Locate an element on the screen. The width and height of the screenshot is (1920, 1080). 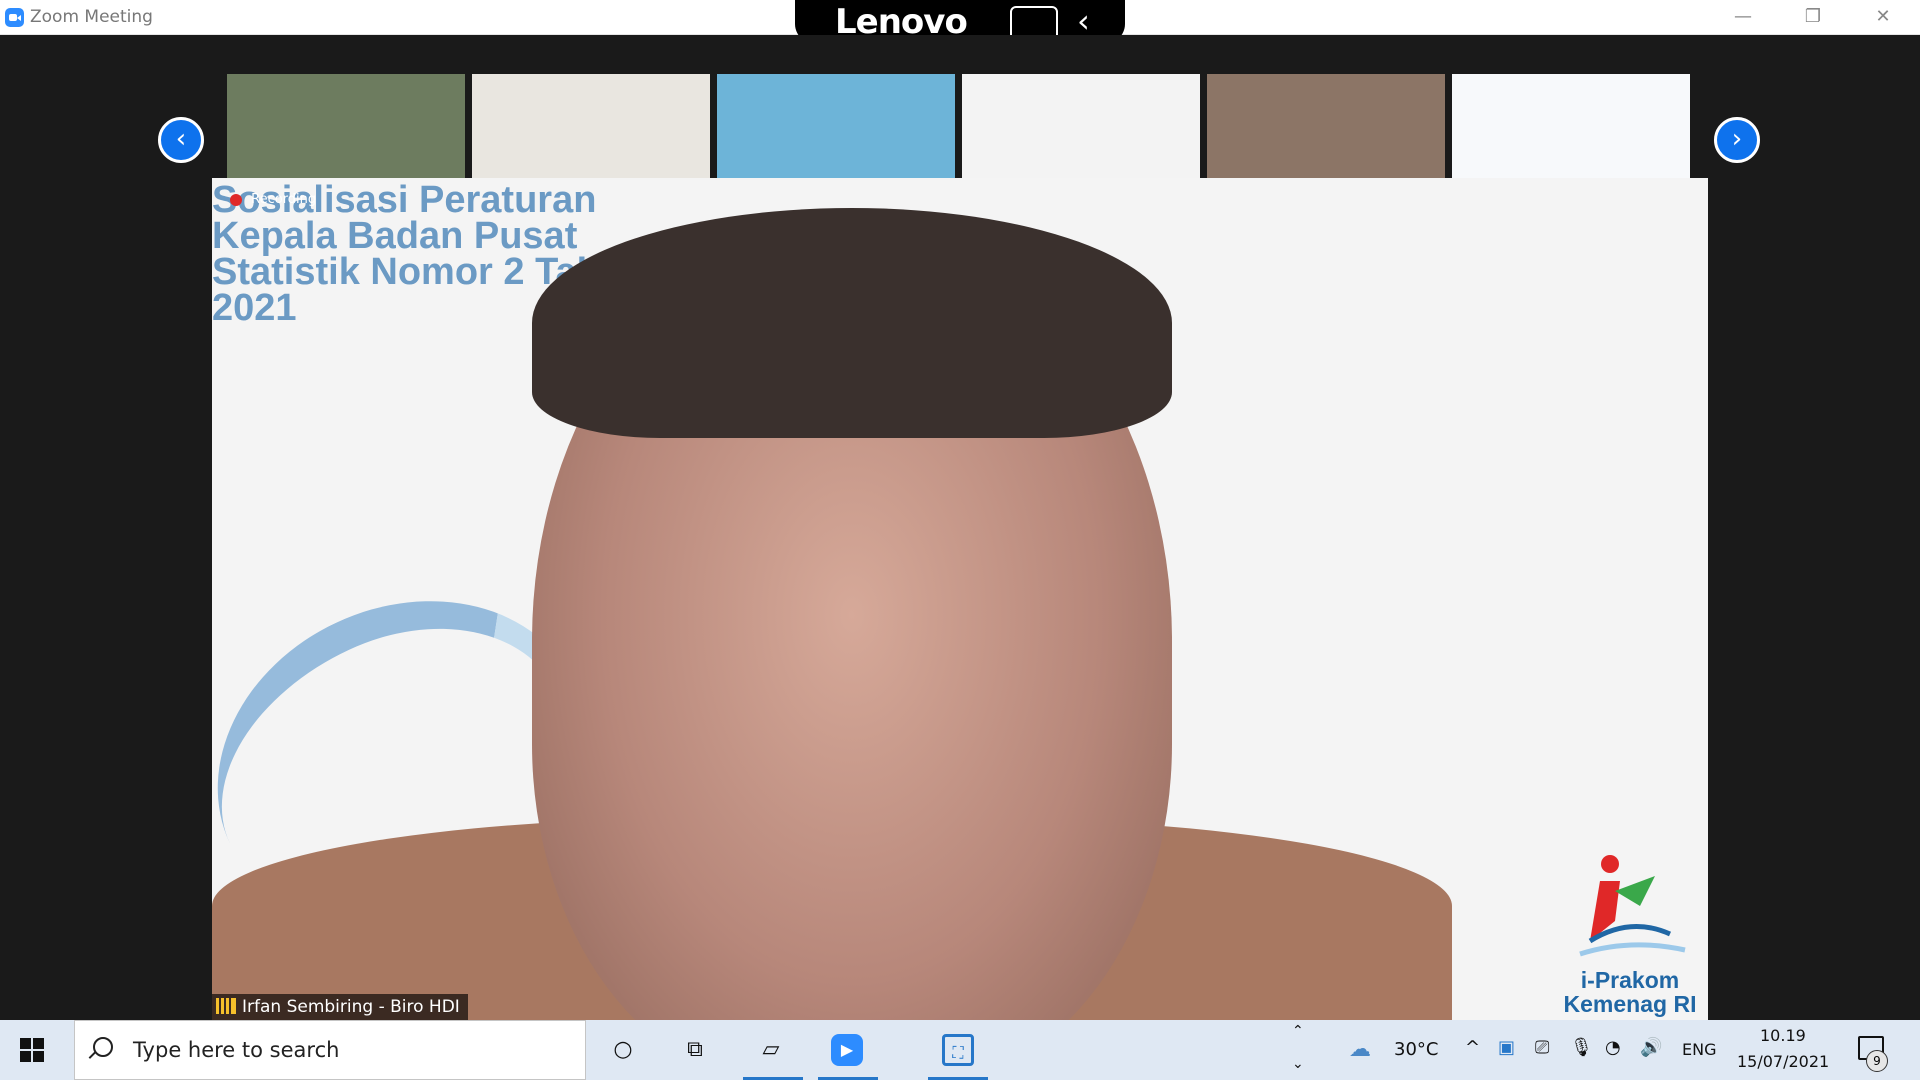
speaker-hair is located at coordinates (852, 323).